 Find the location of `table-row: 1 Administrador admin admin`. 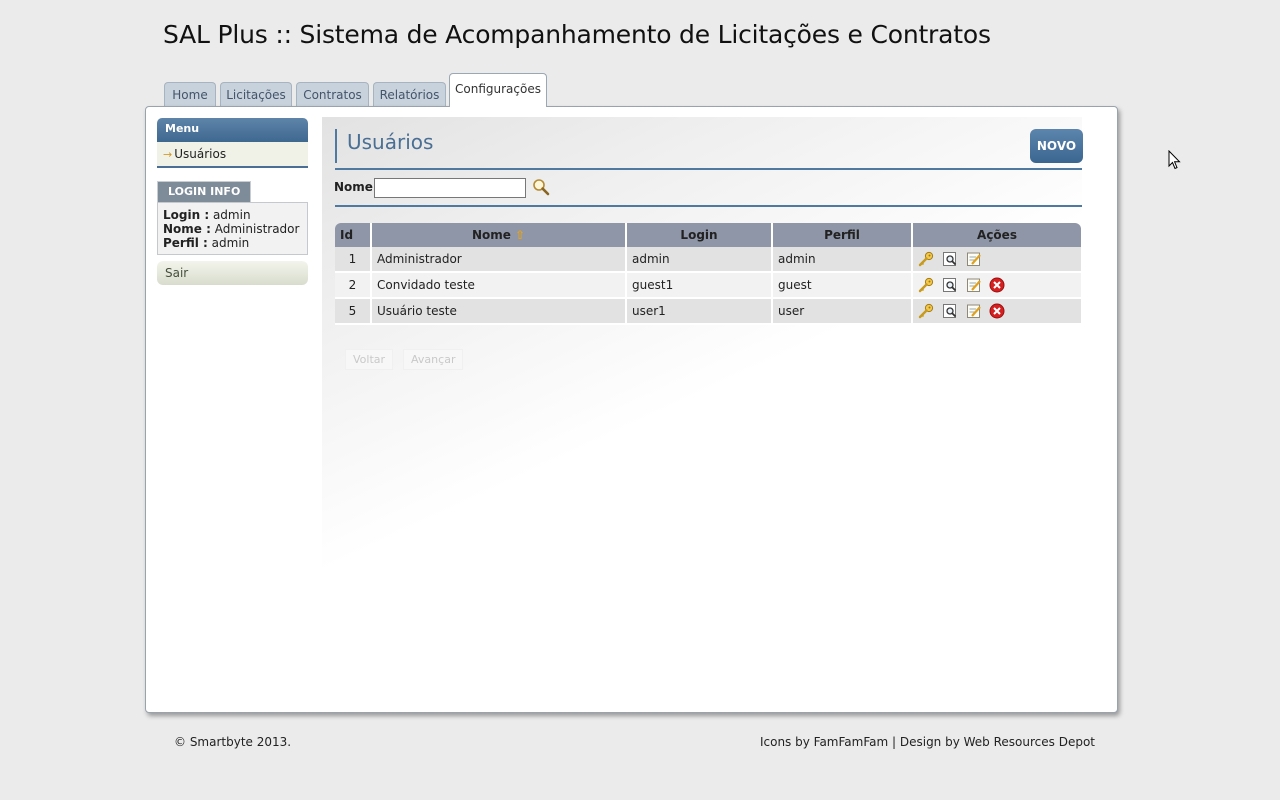

table-row: 1 Administrador admin admin is located at coordinates (708, 260).